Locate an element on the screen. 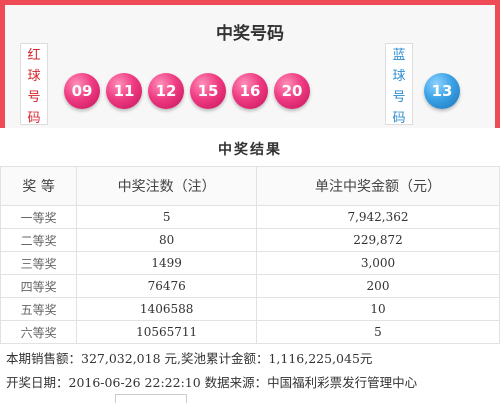 This screenshot has height=403, width=500. prize-amount: 200 is located at coordinates (378, 286).